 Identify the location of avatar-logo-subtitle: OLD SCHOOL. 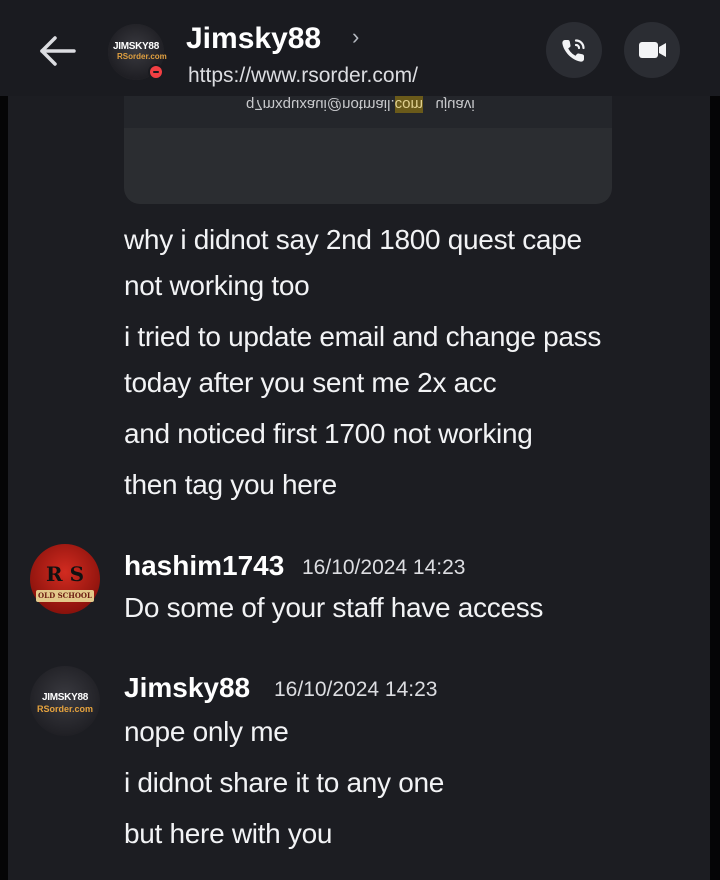
(65, 595).